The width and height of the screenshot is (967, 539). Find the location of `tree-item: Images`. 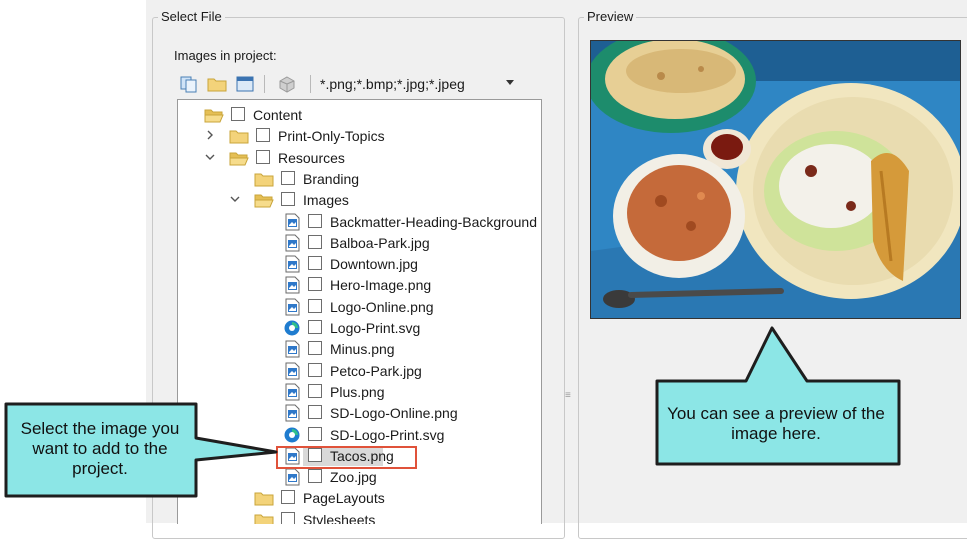

tree-item: Images is located at coordinates (359, 200).